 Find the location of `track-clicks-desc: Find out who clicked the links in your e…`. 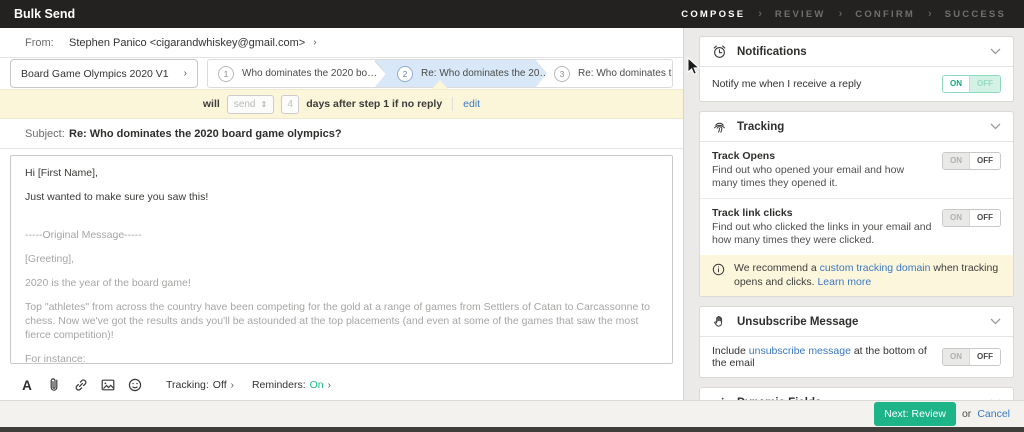

track-clicks-desc: Find out who clicked the links in your e… is located at coordinates (822, 233).